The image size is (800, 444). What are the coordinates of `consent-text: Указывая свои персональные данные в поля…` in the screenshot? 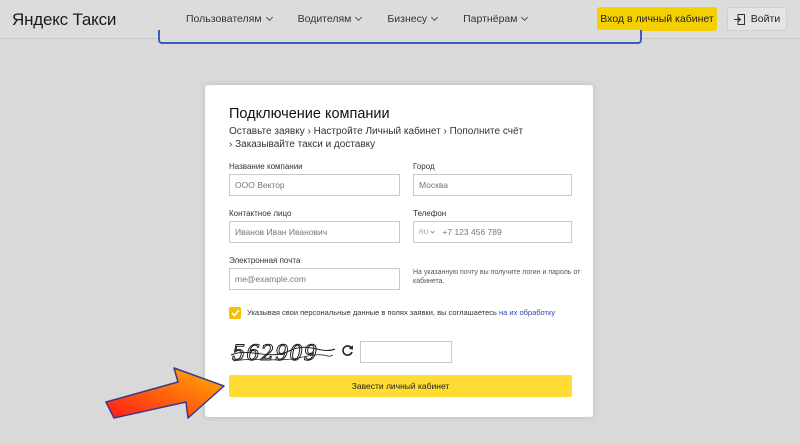 It's located at (401, 312).